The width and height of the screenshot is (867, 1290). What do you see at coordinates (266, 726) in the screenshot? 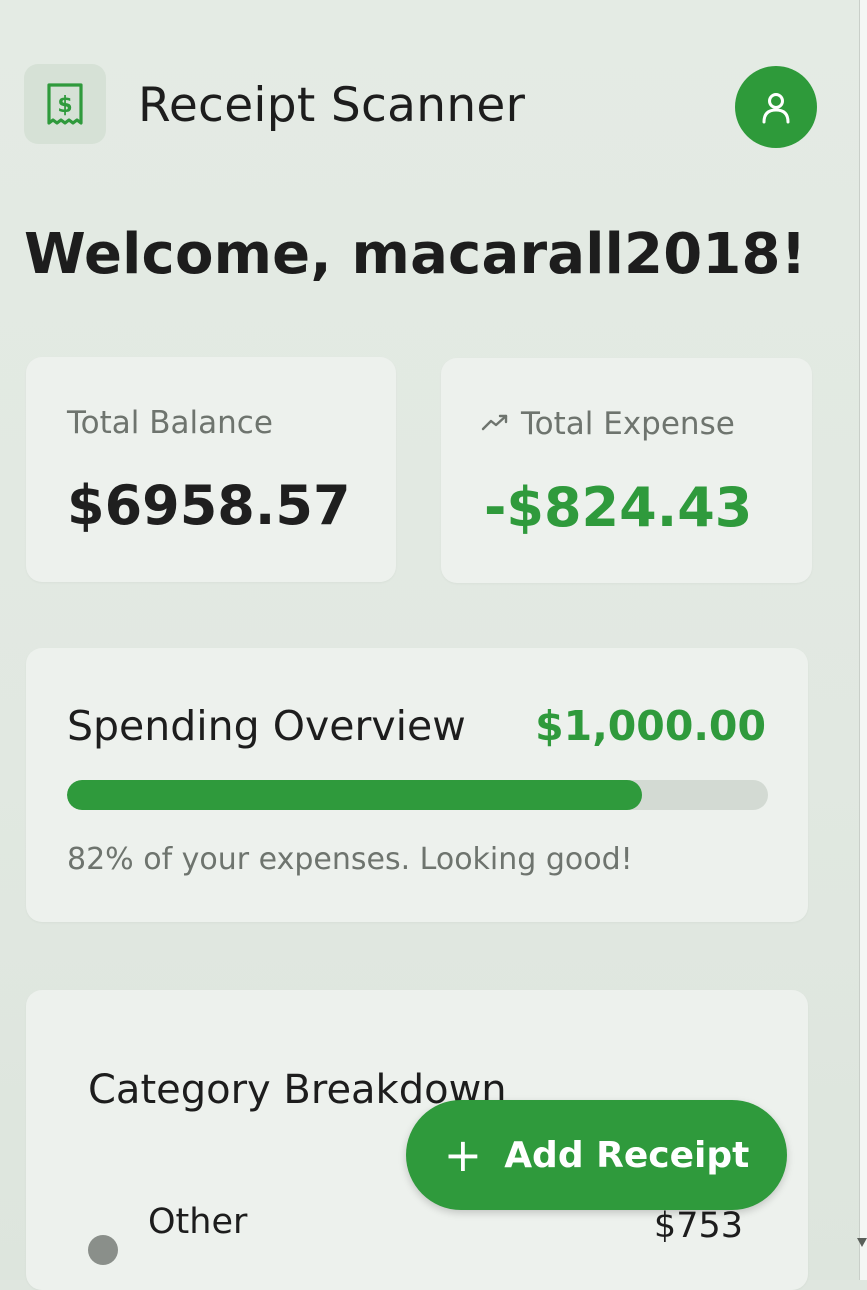
I see `spending-overview-title: Spending Overview` at bounding box center [266, 726].